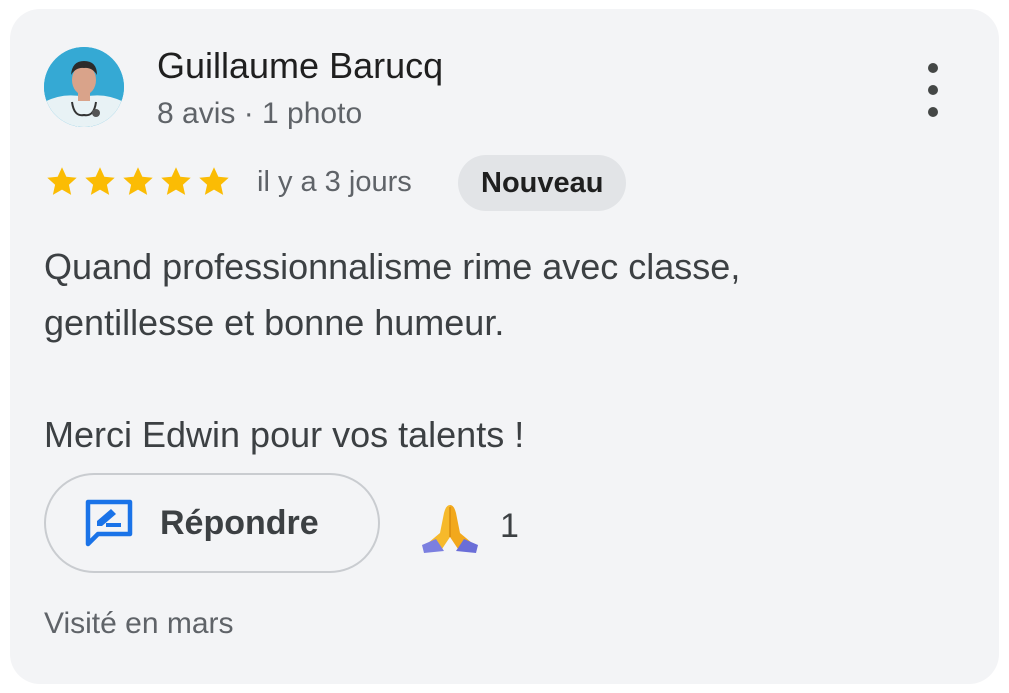 The width and height of the screenshot is (1009, 693). Describe the element at coordinates (542, 183) in the screenshot. I see `new-badge: Nouveau` at that location.